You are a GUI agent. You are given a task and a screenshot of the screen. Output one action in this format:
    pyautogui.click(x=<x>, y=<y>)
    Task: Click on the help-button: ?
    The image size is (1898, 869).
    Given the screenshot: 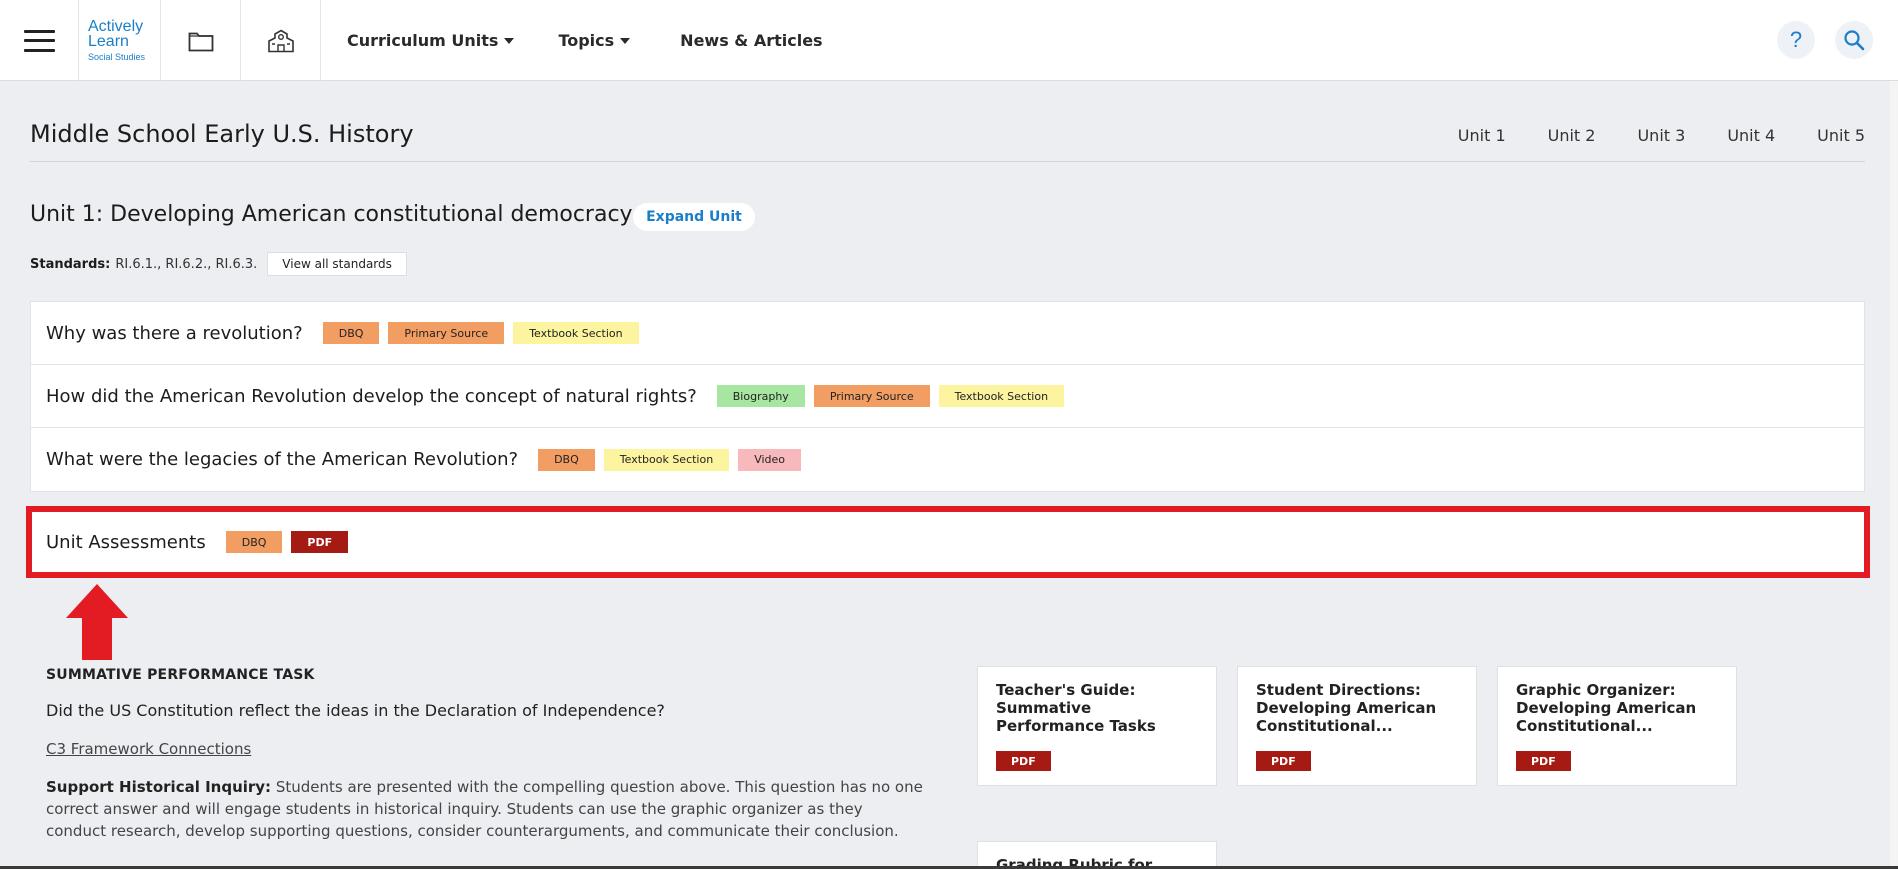 What is the action you would take?
    pyautogui.click(x=1796, y=40)
    